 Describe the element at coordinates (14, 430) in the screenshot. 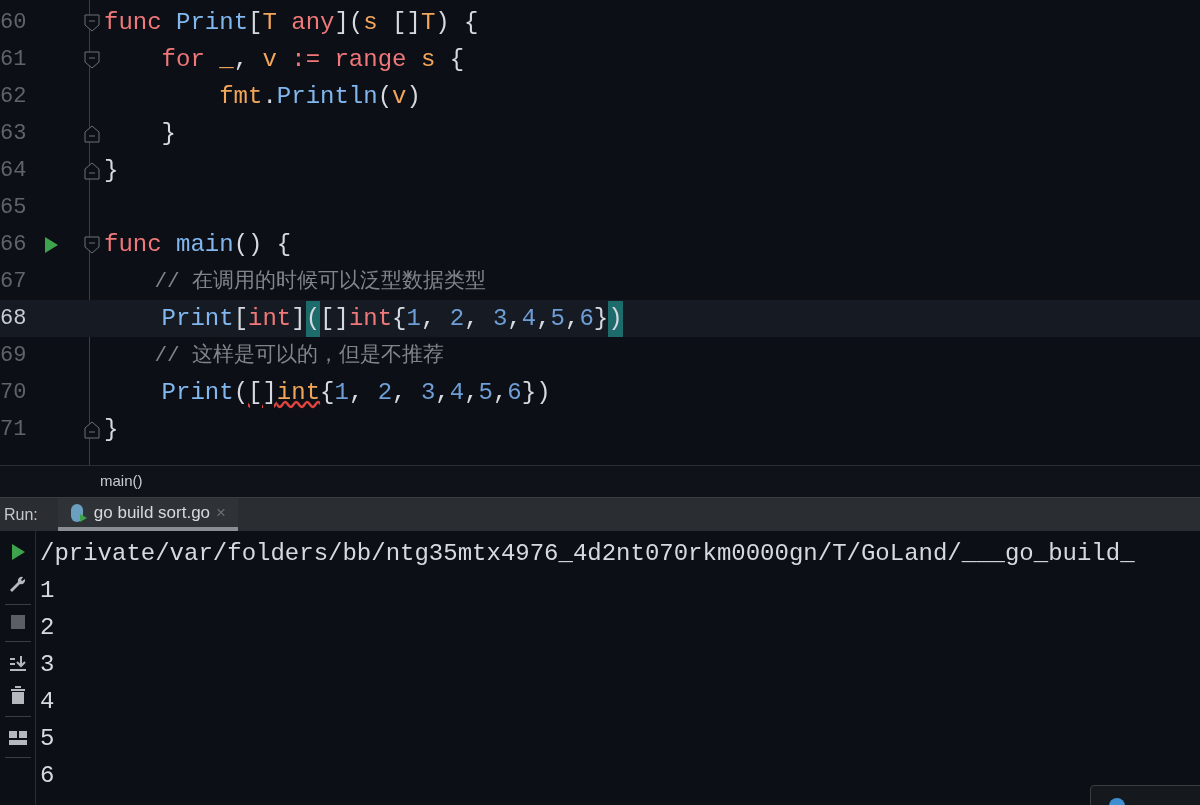

I see `line-number: 71` at that location.